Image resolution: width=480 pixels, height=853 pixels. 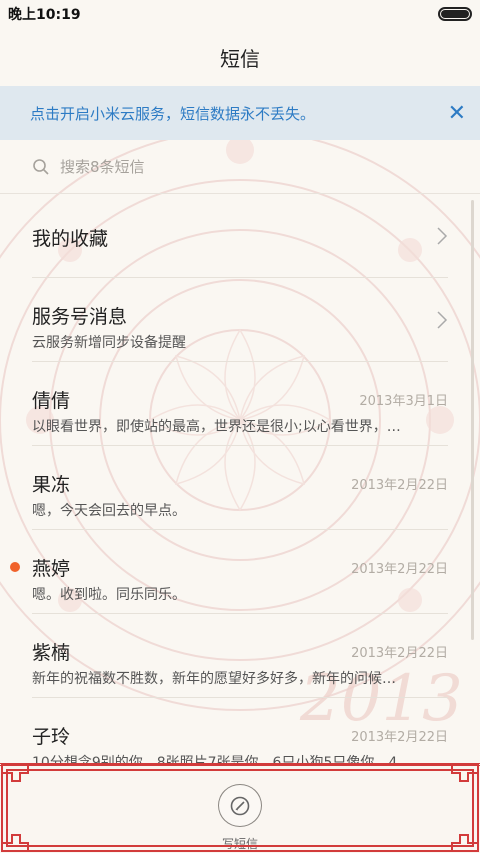 What do you see at coordinates (51, 569) in the screenshot?
I see `conversation-name: 燕婷` at bounding box center [51, 569].